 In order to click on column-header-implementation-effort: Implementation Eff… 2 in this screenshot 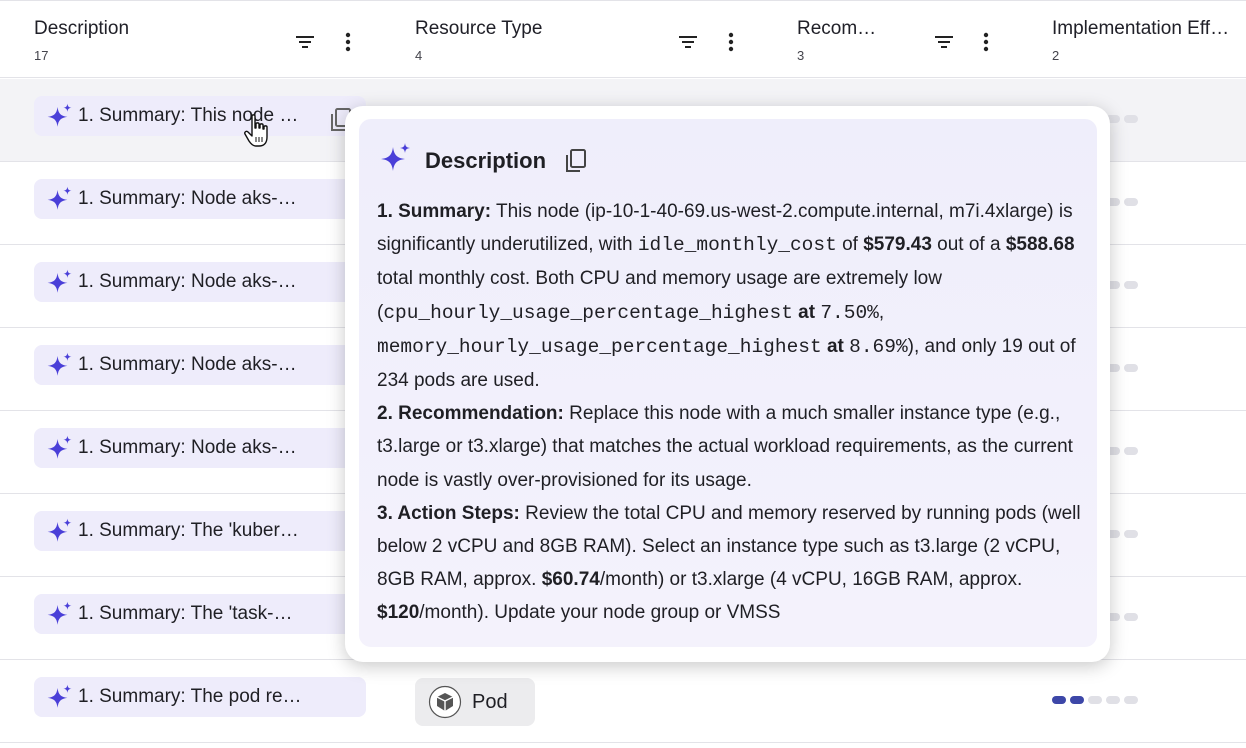, I will do `click(1149, 40)`.